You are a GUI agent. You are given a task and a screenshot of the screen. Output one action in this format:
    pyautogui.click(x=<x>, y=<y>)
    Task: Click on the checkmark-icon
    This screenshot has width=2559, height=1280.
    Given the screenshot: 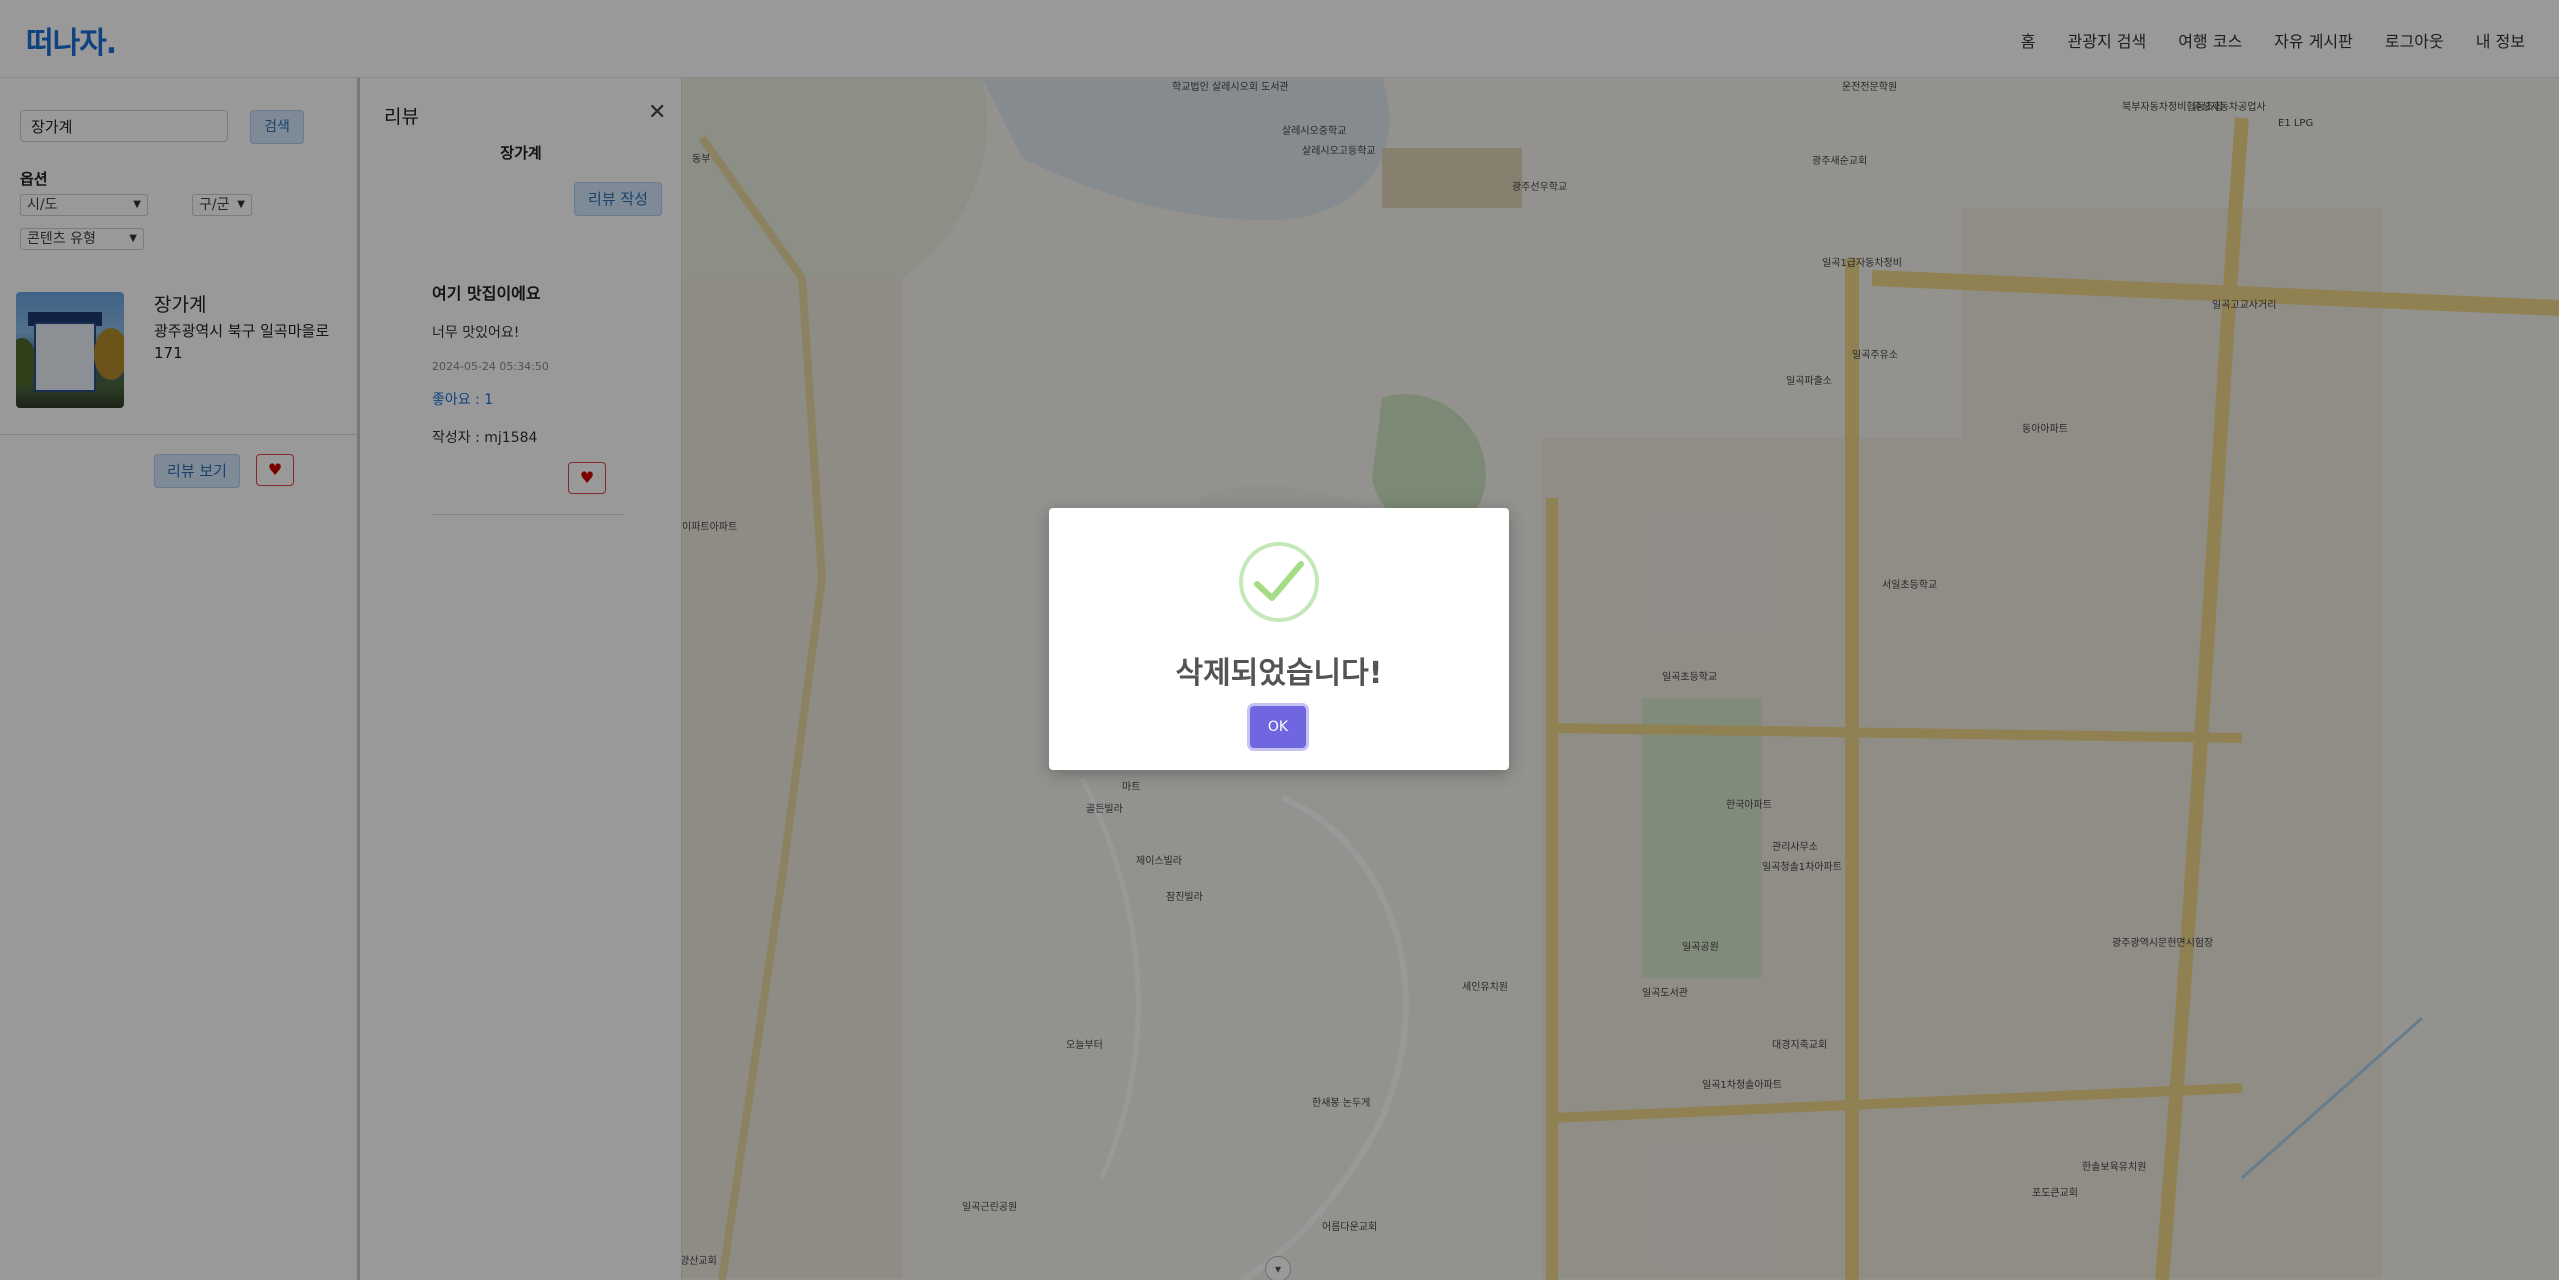 What is the action you would take?
    pyautogui.click(x=1279, y=581)
    